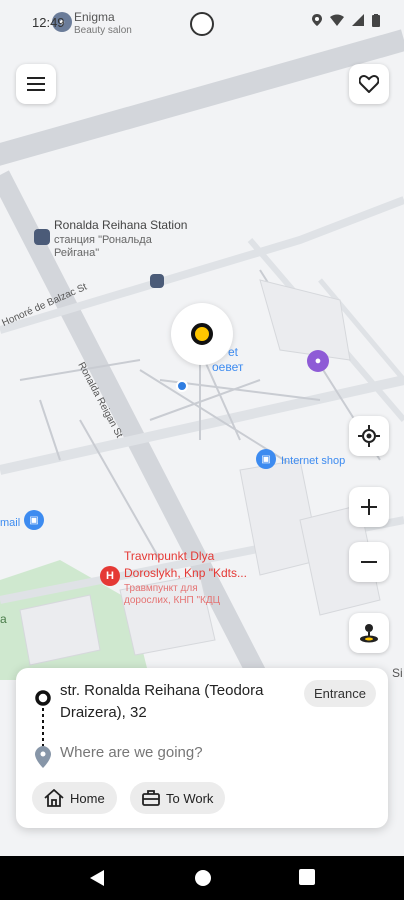  I want to click on map-label-trauma1: Travmpunkt Dlya, so click(169, 556).